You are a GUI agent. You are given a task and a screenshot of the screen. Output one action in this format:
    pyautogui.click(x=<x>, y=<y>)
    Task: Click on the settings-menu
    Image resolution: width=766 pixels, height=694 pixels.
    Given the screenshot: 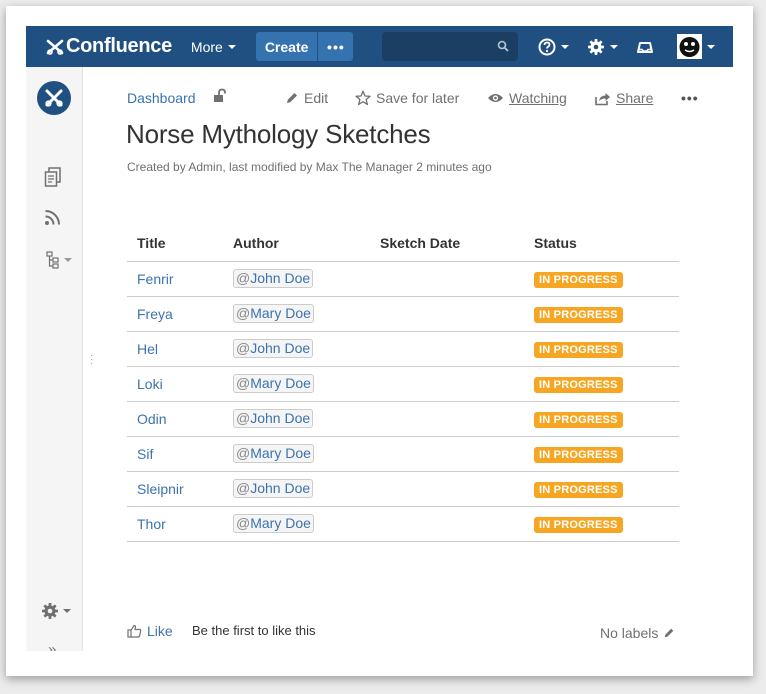 What is the action you would take?
    pyautogui.click(x=603, y=47)
    